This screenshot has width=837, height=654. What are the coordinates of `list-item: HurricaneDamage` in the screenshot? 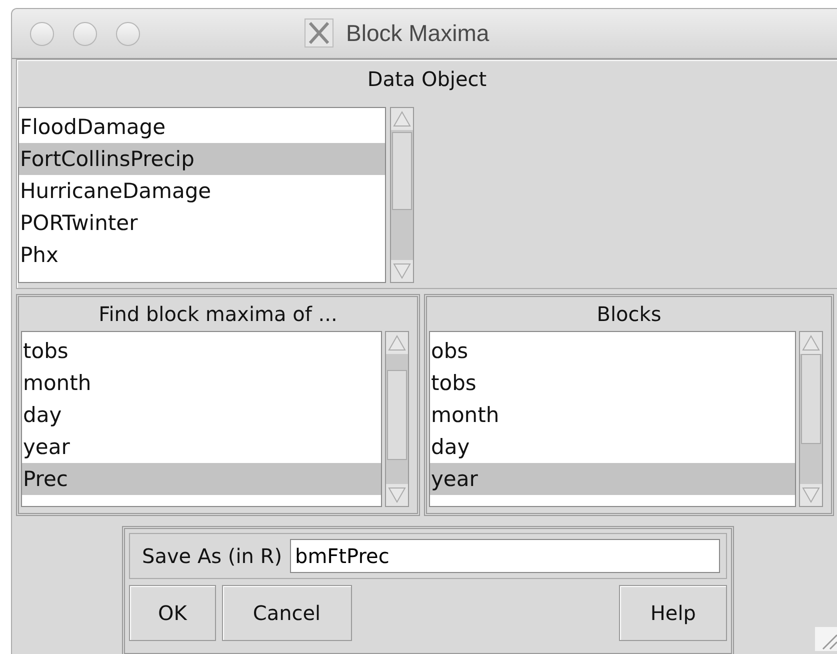 It's located at (202, 191).